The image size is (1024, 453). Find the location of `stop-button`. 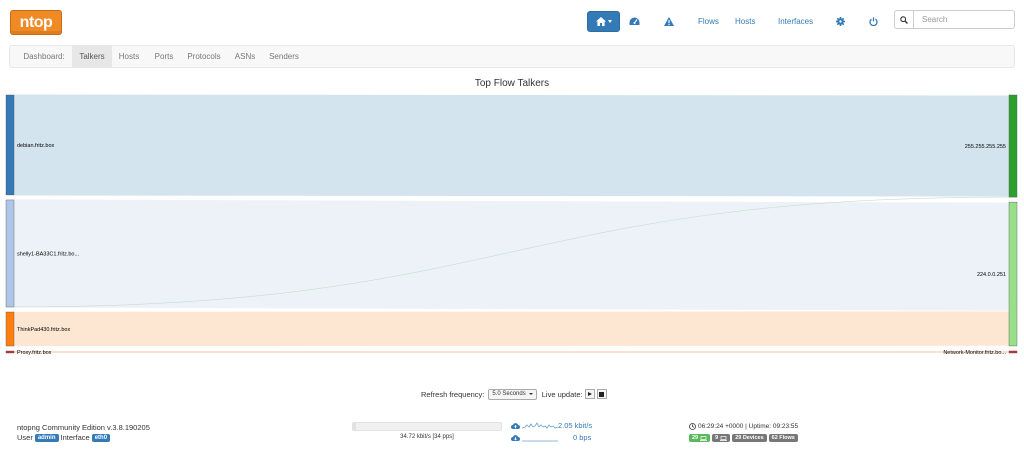

stop-button is located at coordinates (601, 394).